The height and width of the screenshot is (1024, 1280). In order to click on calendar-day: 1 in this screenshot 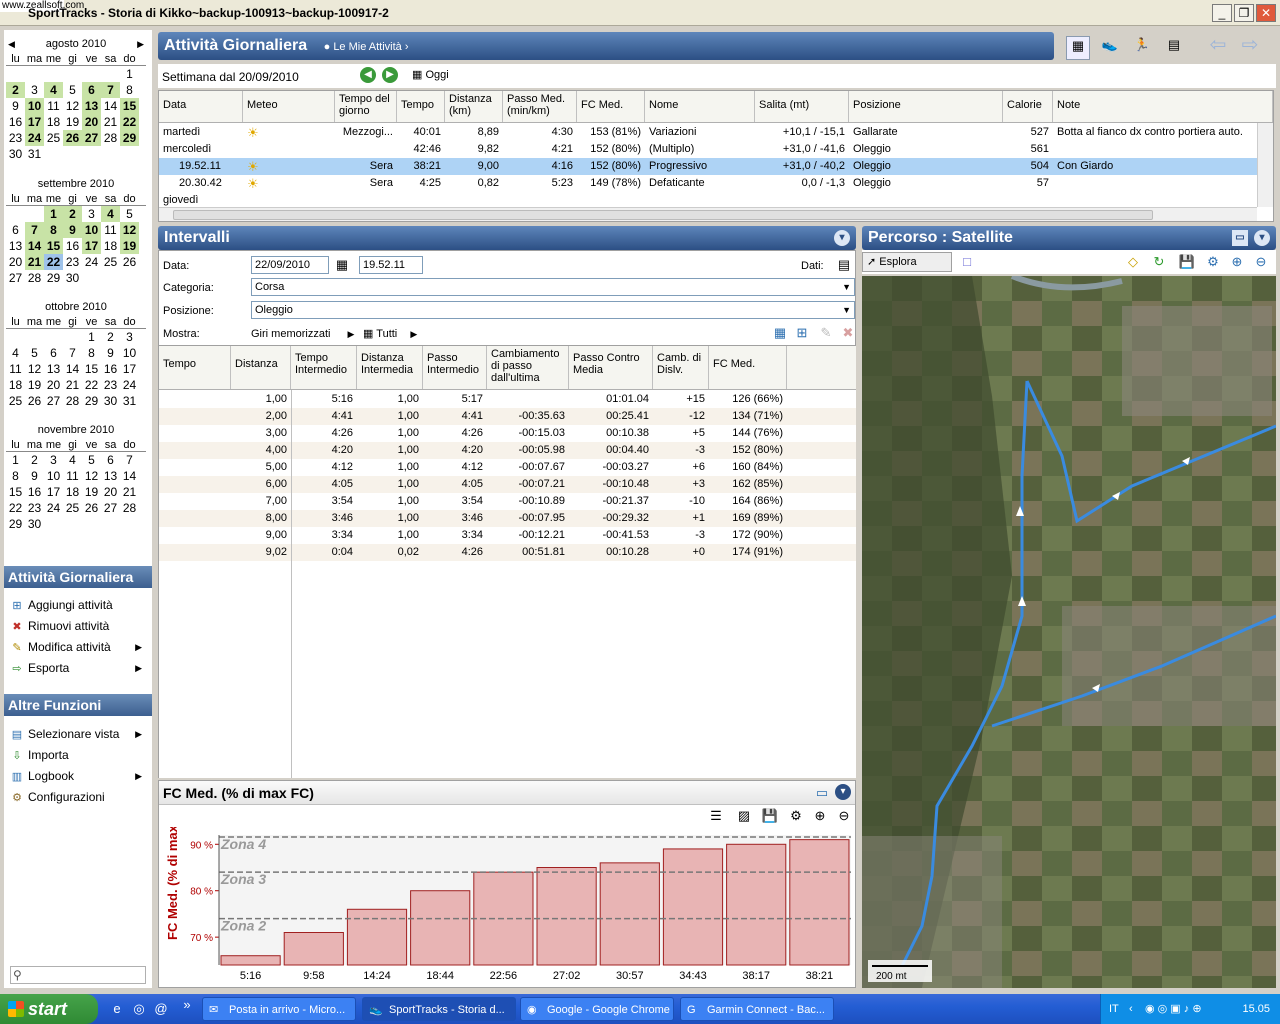, I will do `click(91, 337)`.